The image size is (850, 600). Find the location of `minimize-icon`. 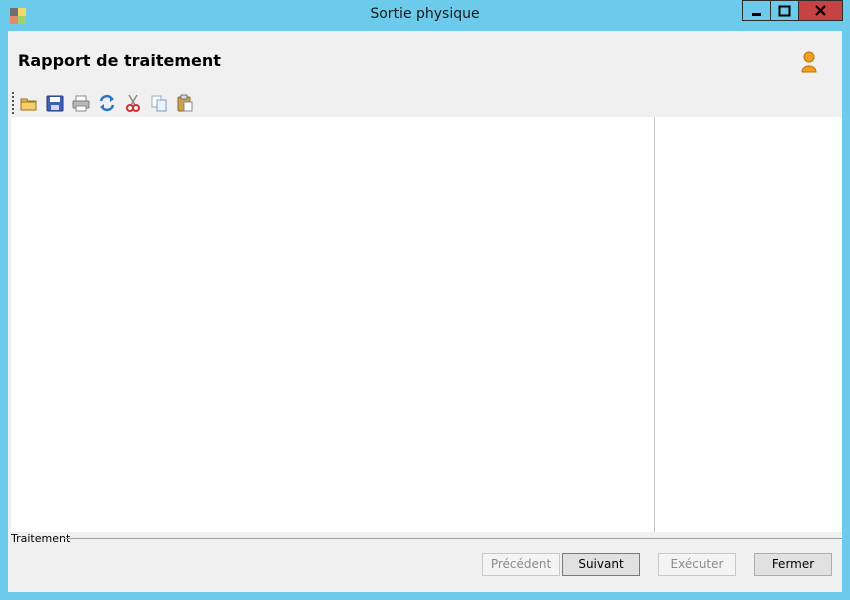

minimize-icon is located at coordinates (756, 14).